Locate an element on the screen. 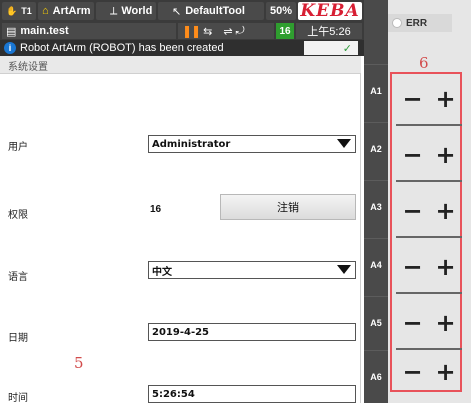 This screenshot has height=403, width=471. jog-plus-a4: + is located at coordinates (446, 267).